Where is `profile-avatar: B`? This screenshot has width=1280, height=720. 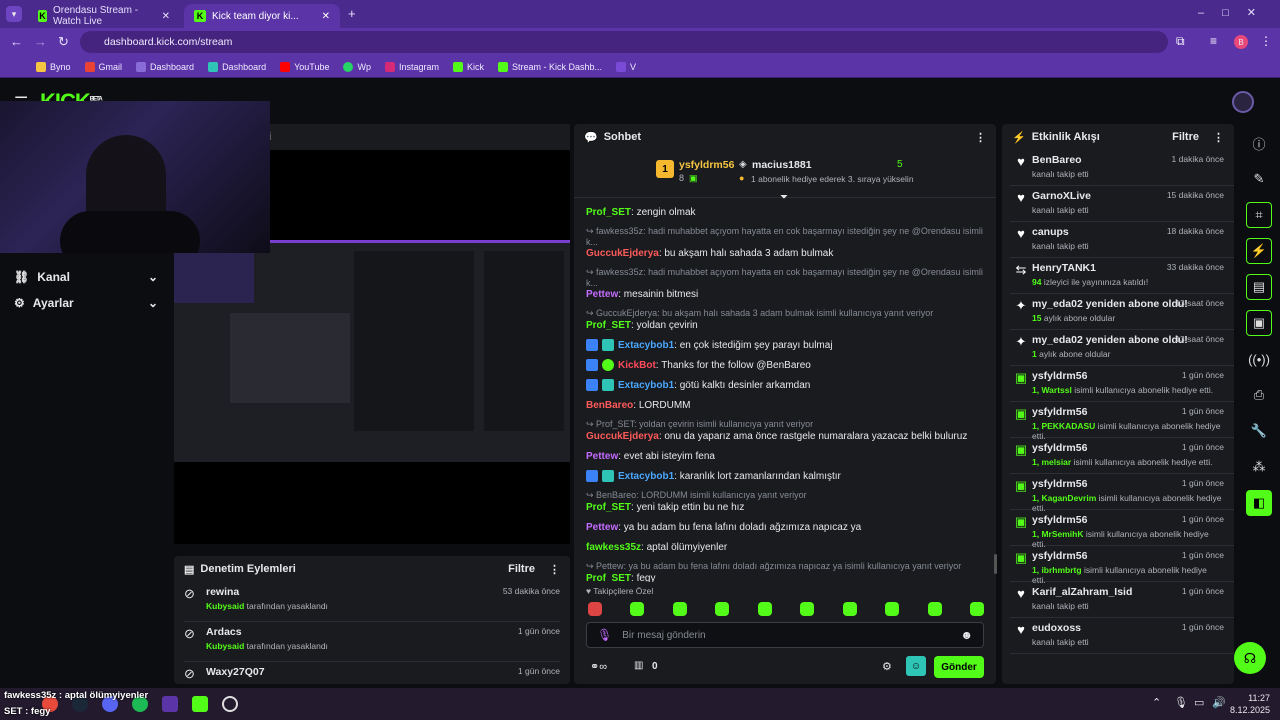 profile-avatar: B is located at coordinates (1241, 42).